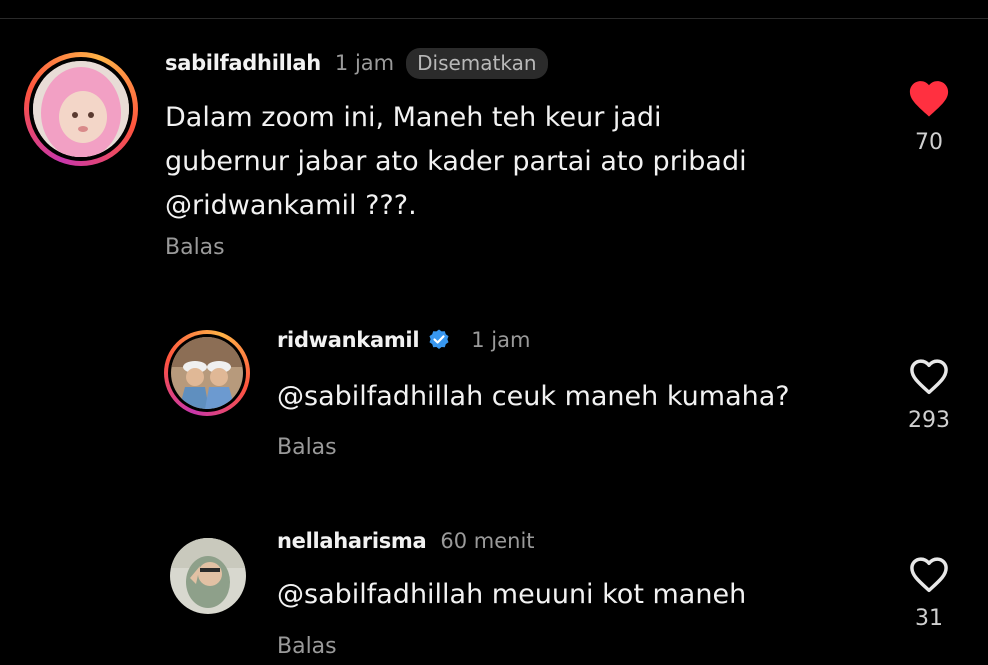  What do you see at coordinates (929, 420) in the screenshot?
I see `like-count: 293` at bounding box center [929, 420].